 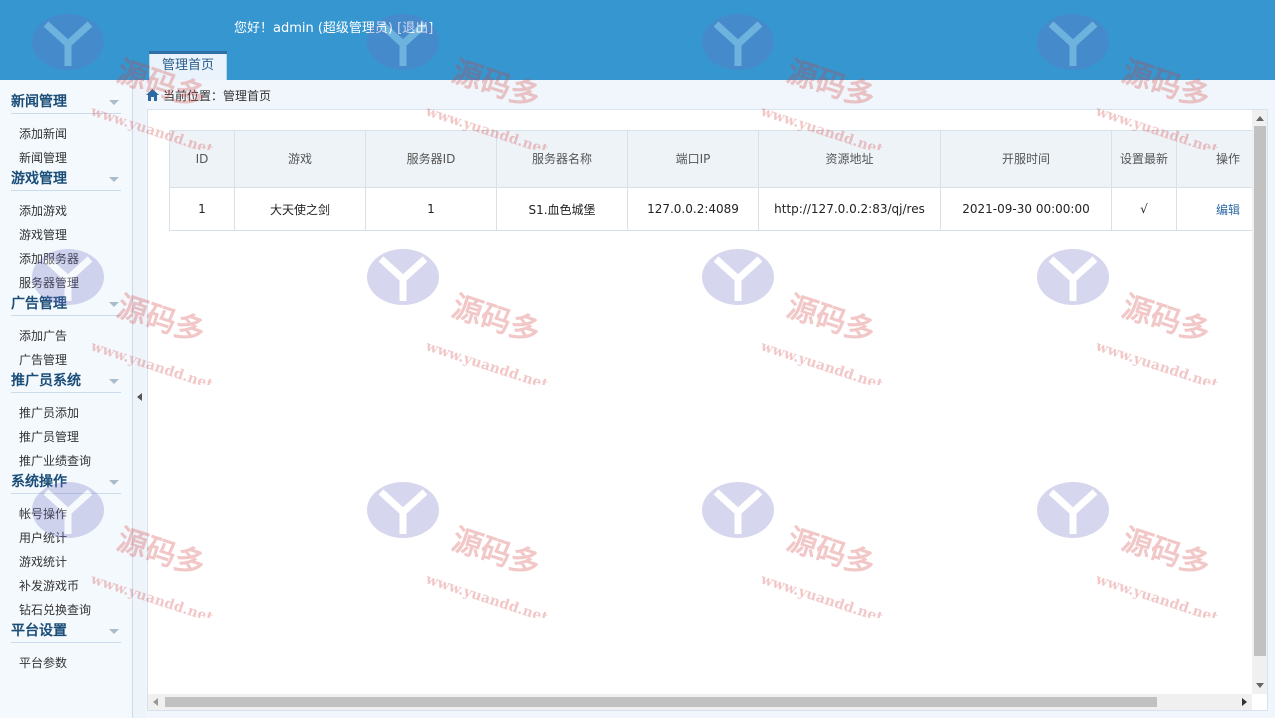 I want to click on scroll-left-icon, so click(x=155, y=702).